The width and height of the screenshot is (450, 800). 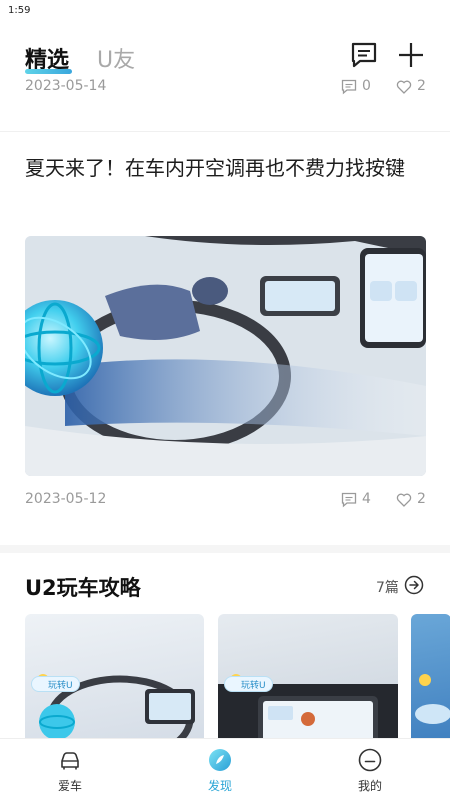 I want to click on message-icon, so click(x=364, y=55).